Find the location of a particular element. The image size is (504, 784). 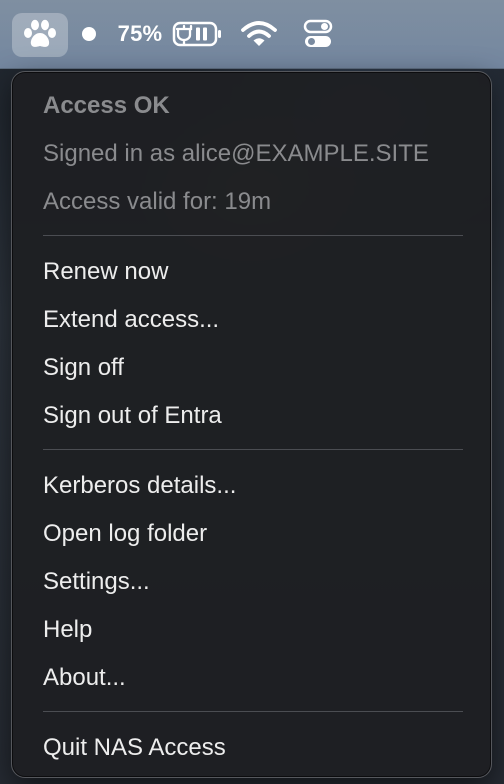

access-validity-status: Access valid for: 19m is located at coordinates (157, 201).